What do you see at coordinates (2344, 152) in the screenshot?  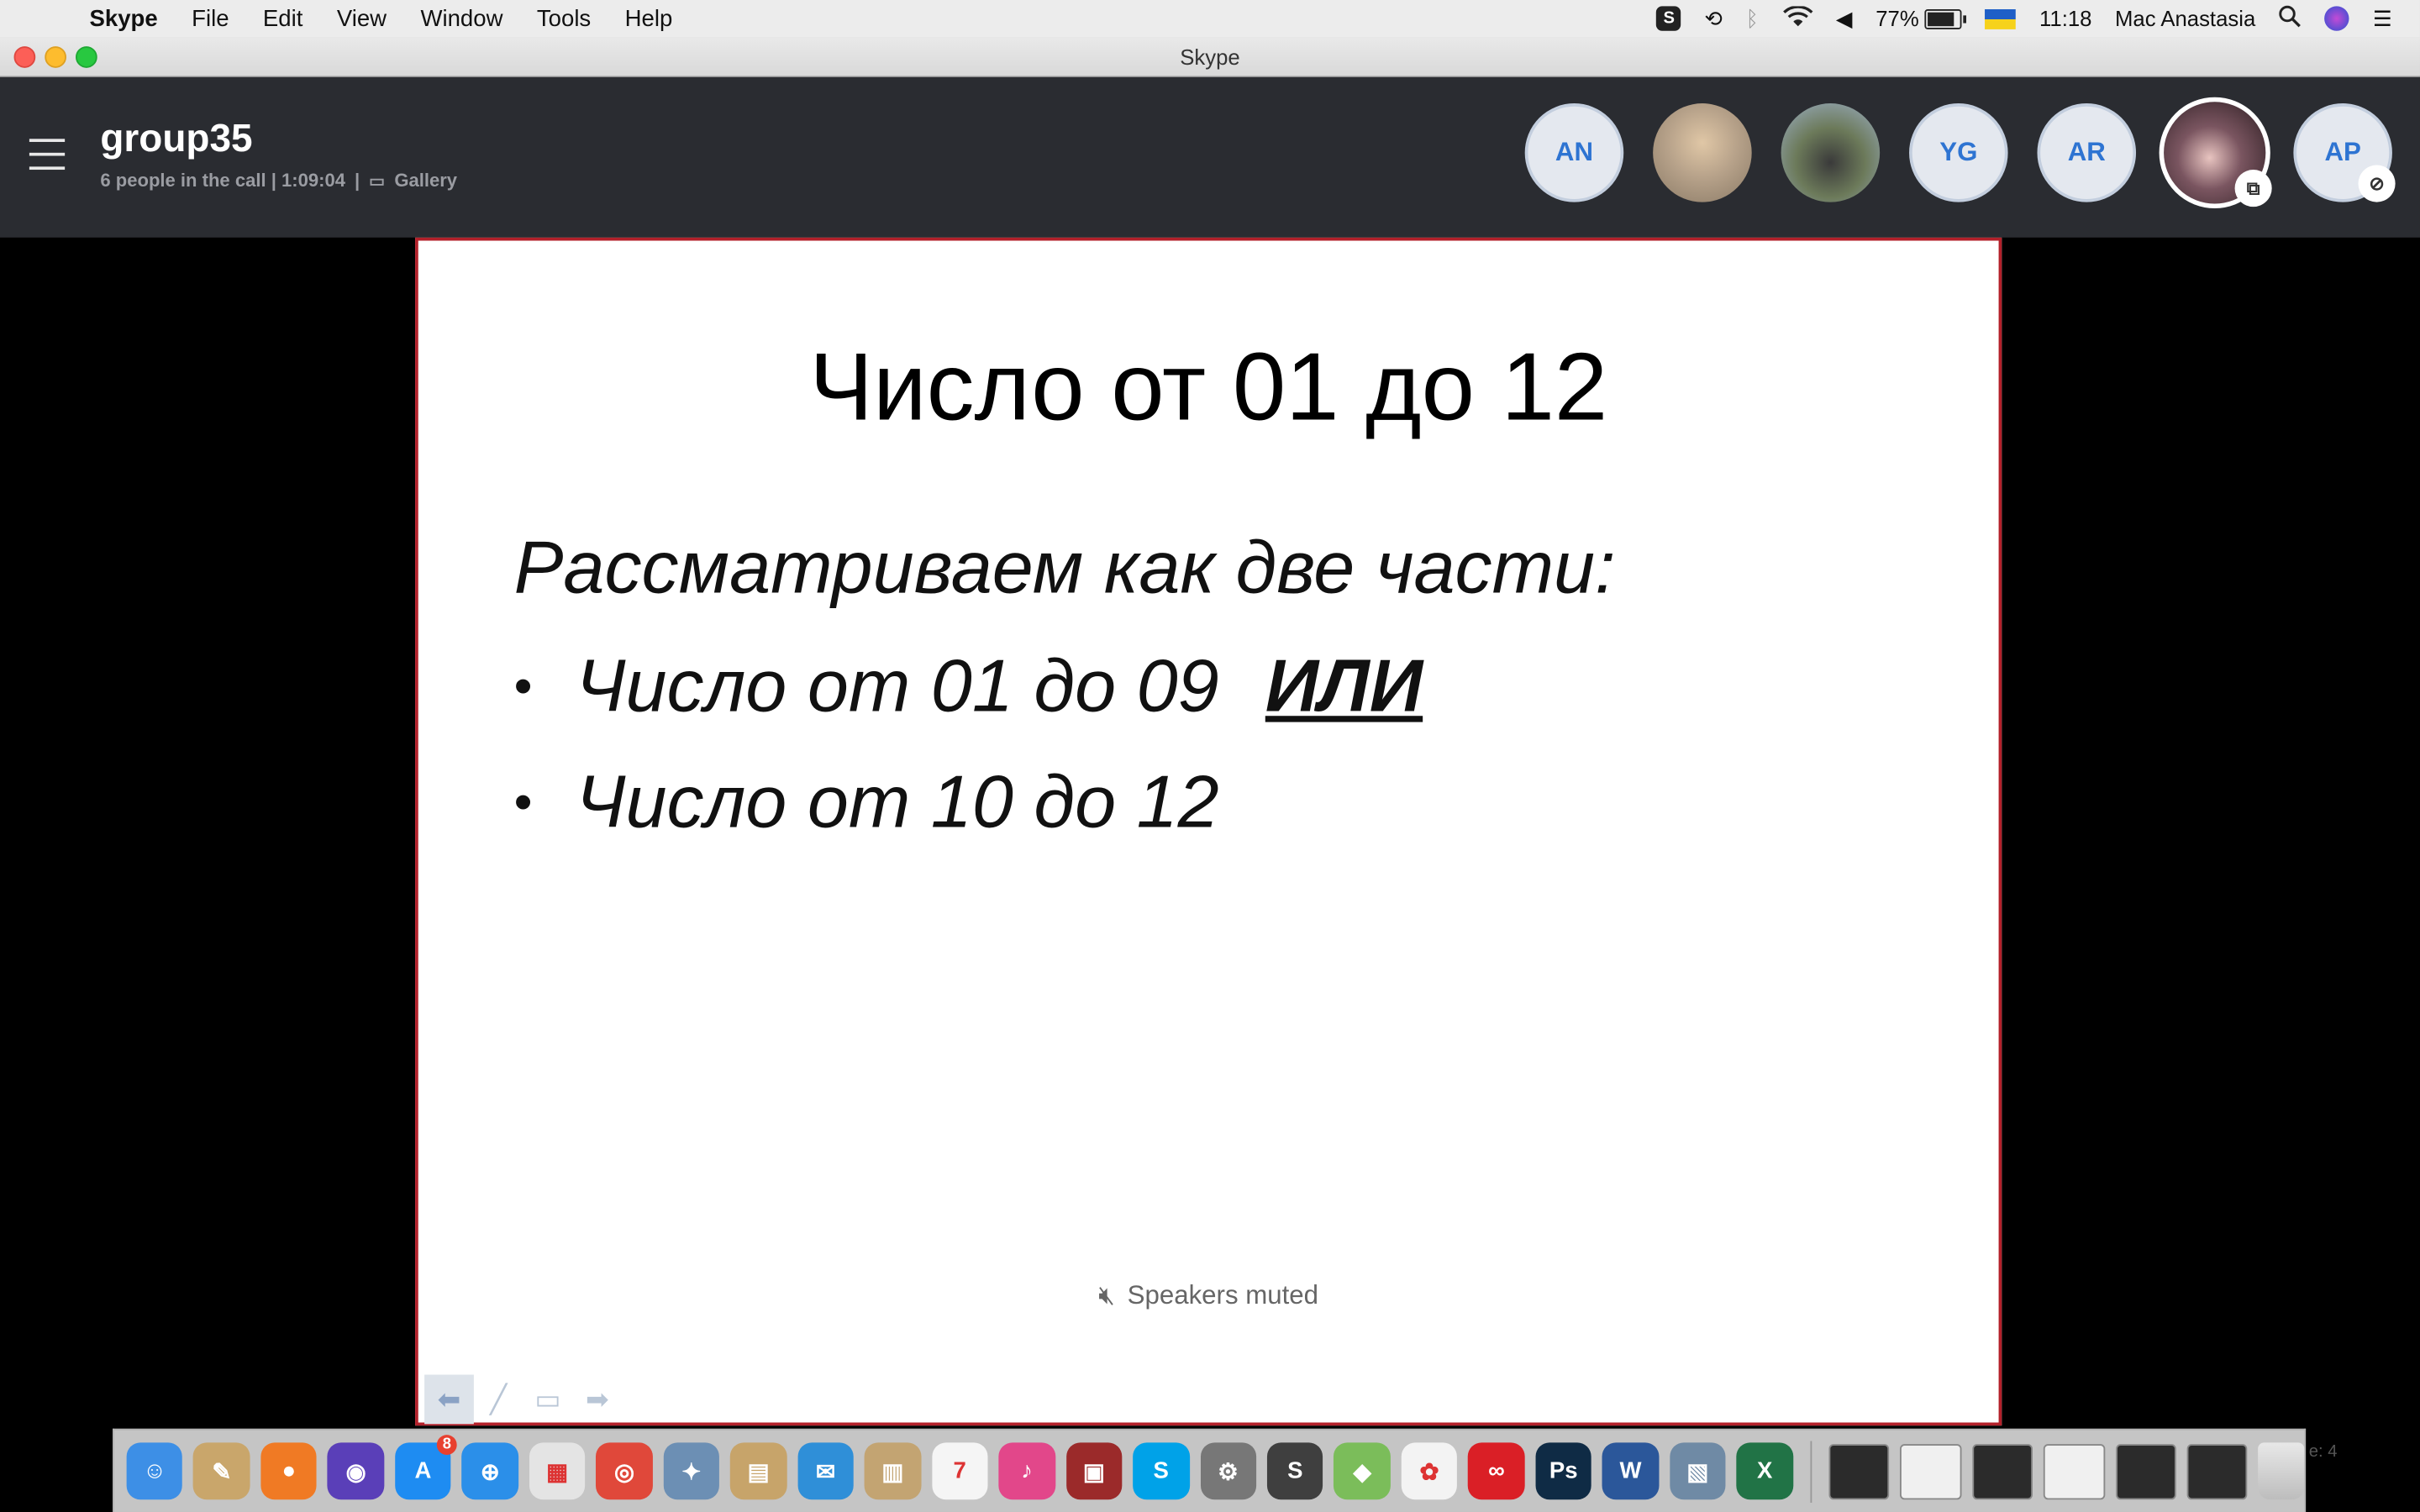 I see `participant-avatar-ap: AP ⊘` at bounding box center [2344, 152].